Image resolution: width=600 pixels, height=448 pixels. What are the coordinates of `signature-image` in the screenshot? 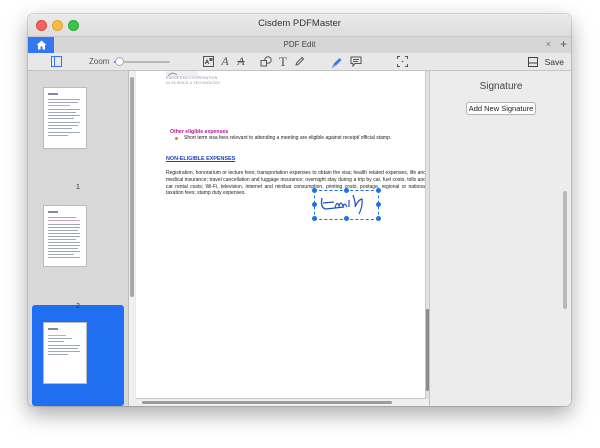 It's located at (341, 204).